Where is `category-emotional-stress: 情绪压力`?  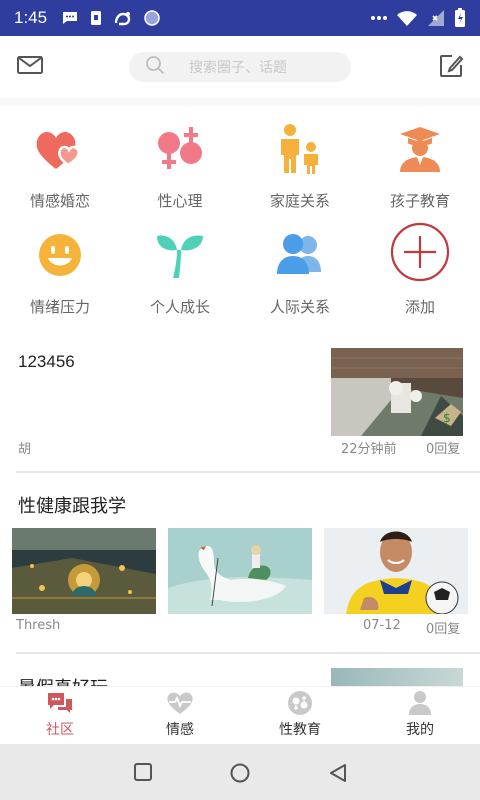
category-emotional-stress: 情绪压力 is located at coordinates (60, 270).